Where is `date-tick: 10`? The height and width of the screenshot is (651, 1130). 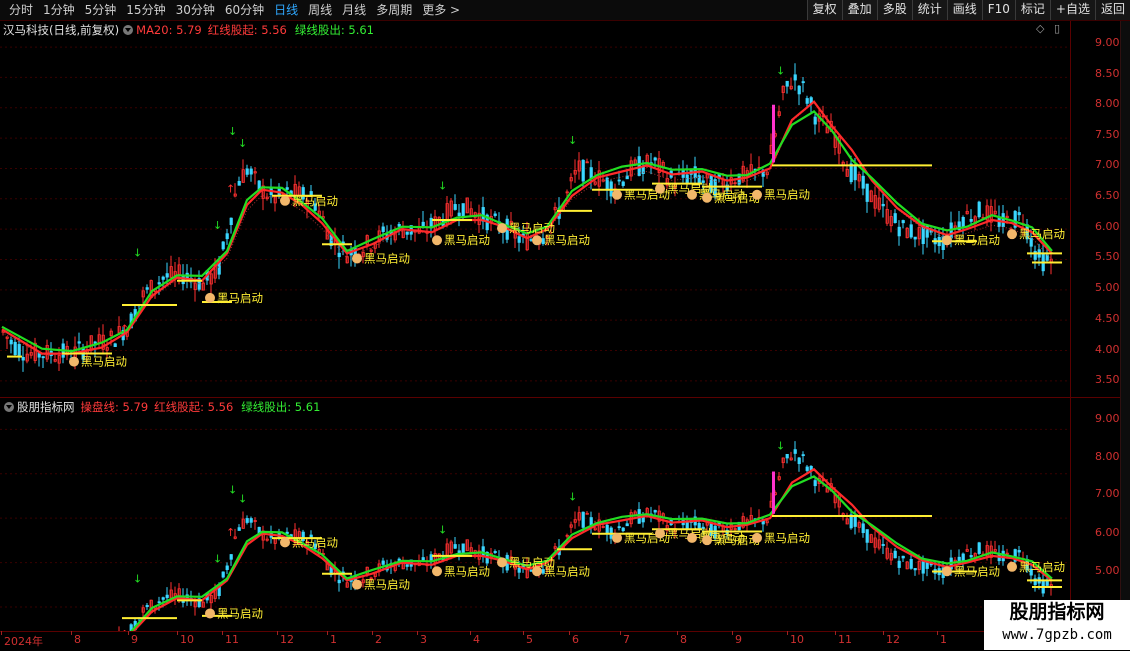 date-tick: 10 is located at coordinates (187, 639).